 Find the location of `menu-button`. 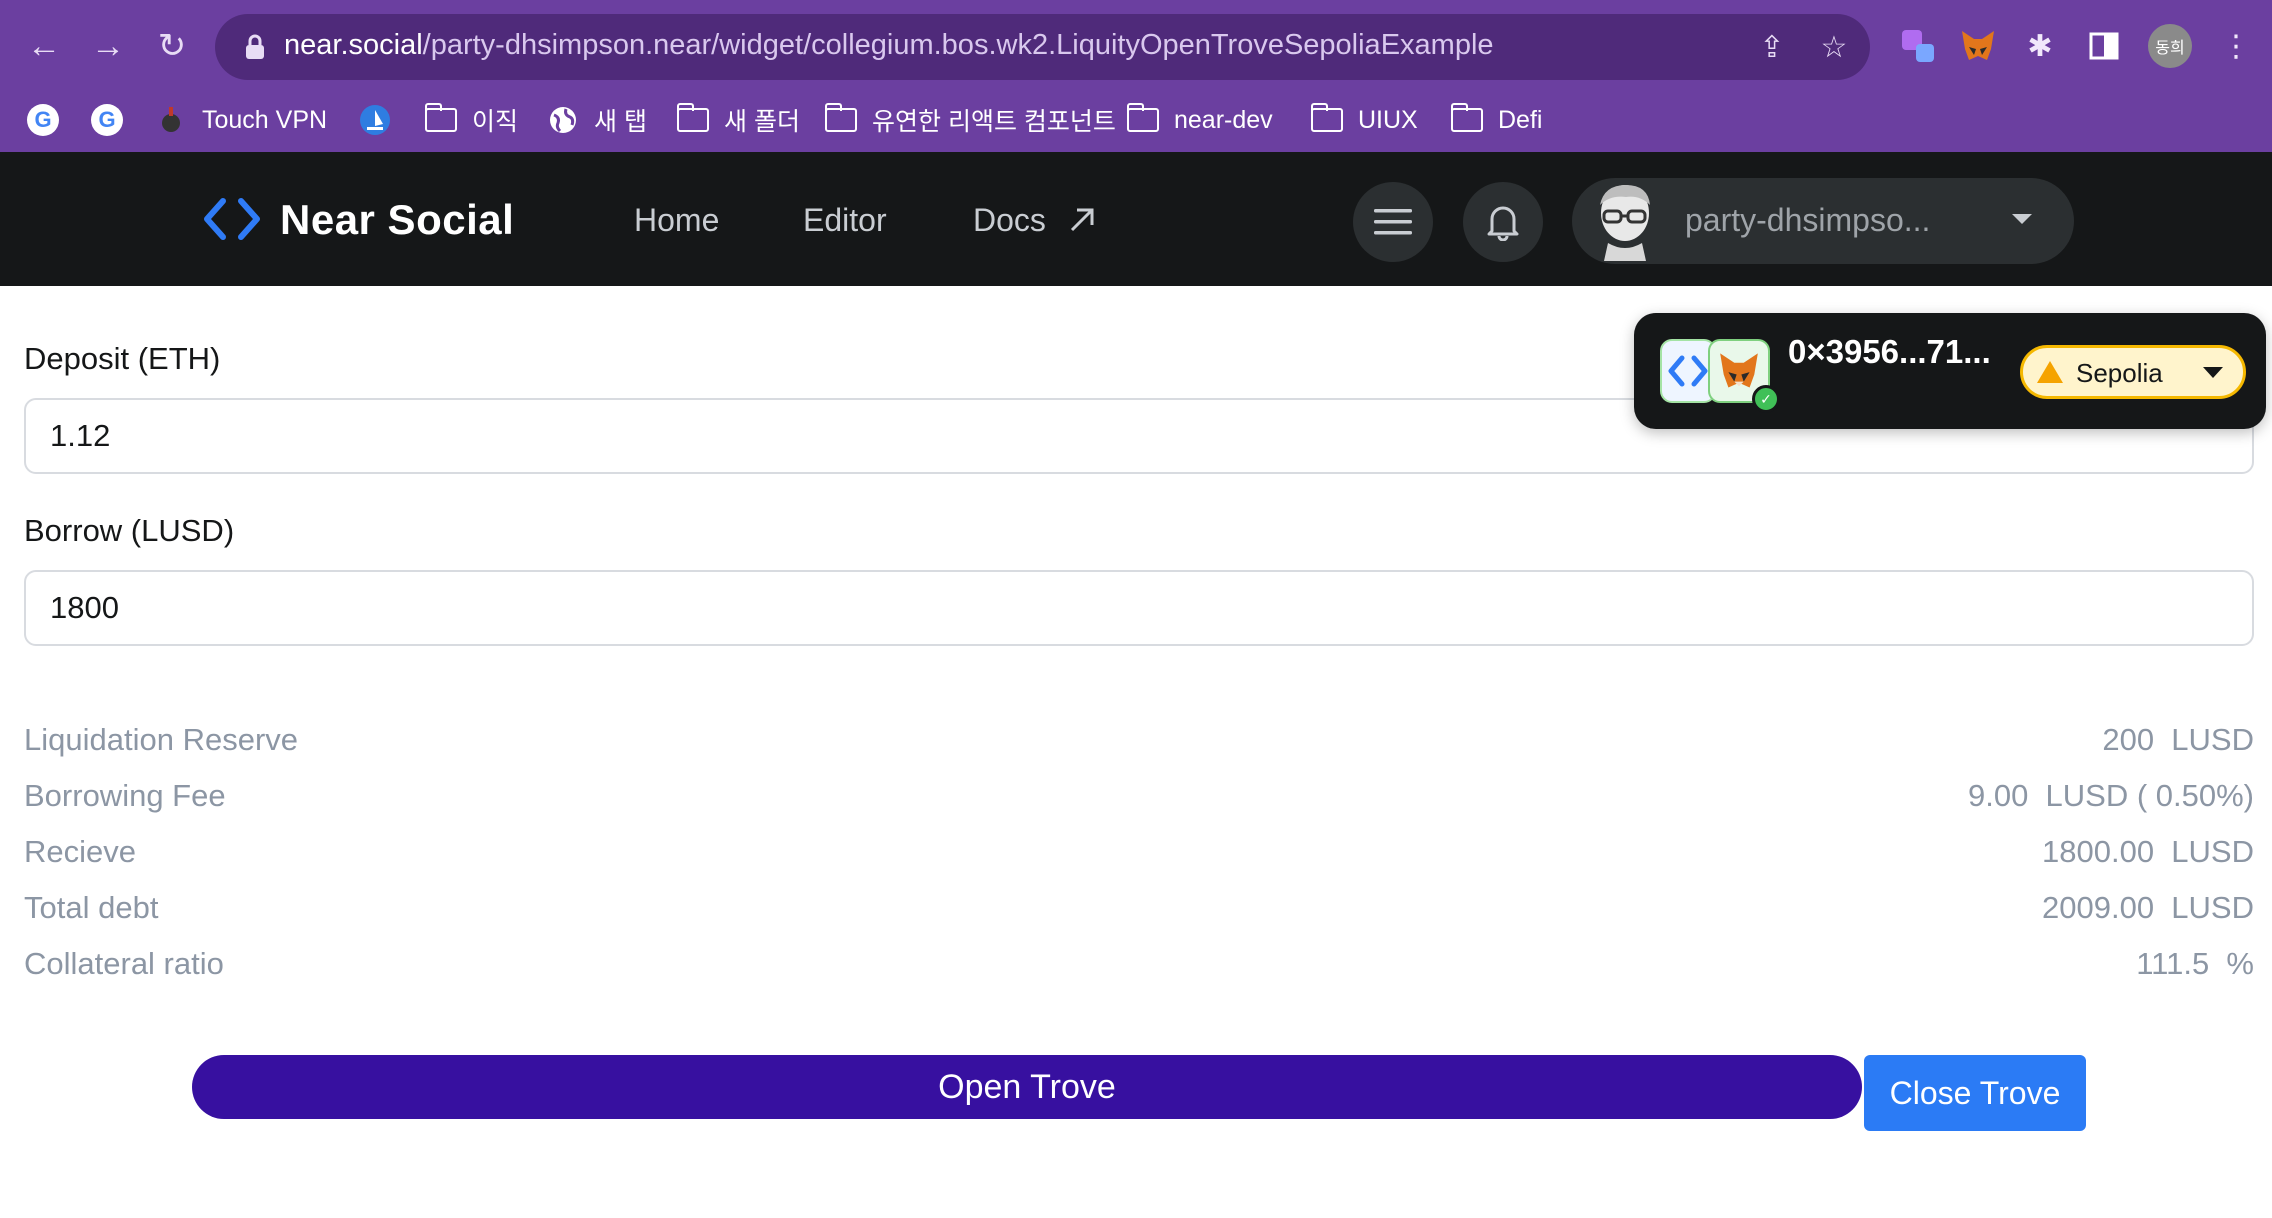

menu-button is located at coordinates (1393, 222).